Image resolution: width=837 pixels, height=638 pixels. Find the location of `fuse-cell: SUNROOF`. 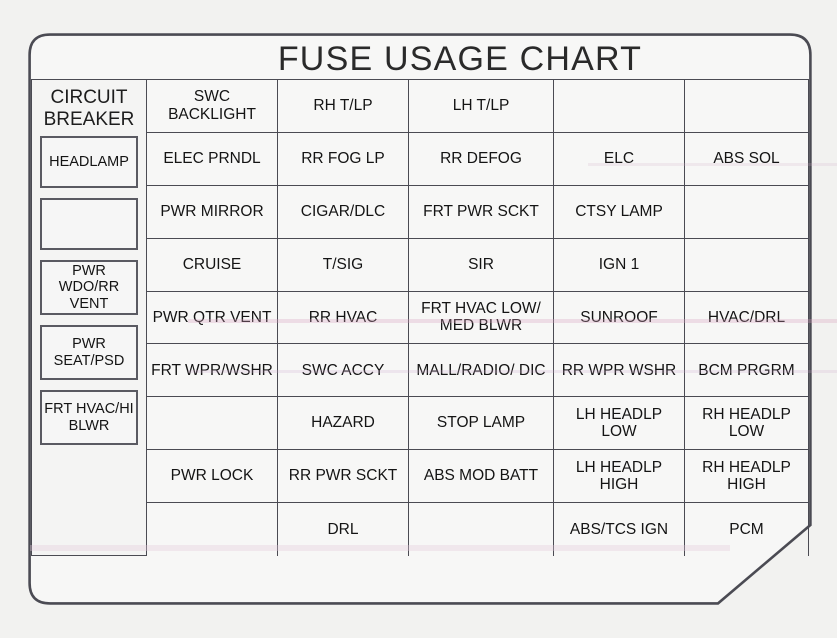

fuse-cell: SUNROOF is located at coordinates (619, 318).